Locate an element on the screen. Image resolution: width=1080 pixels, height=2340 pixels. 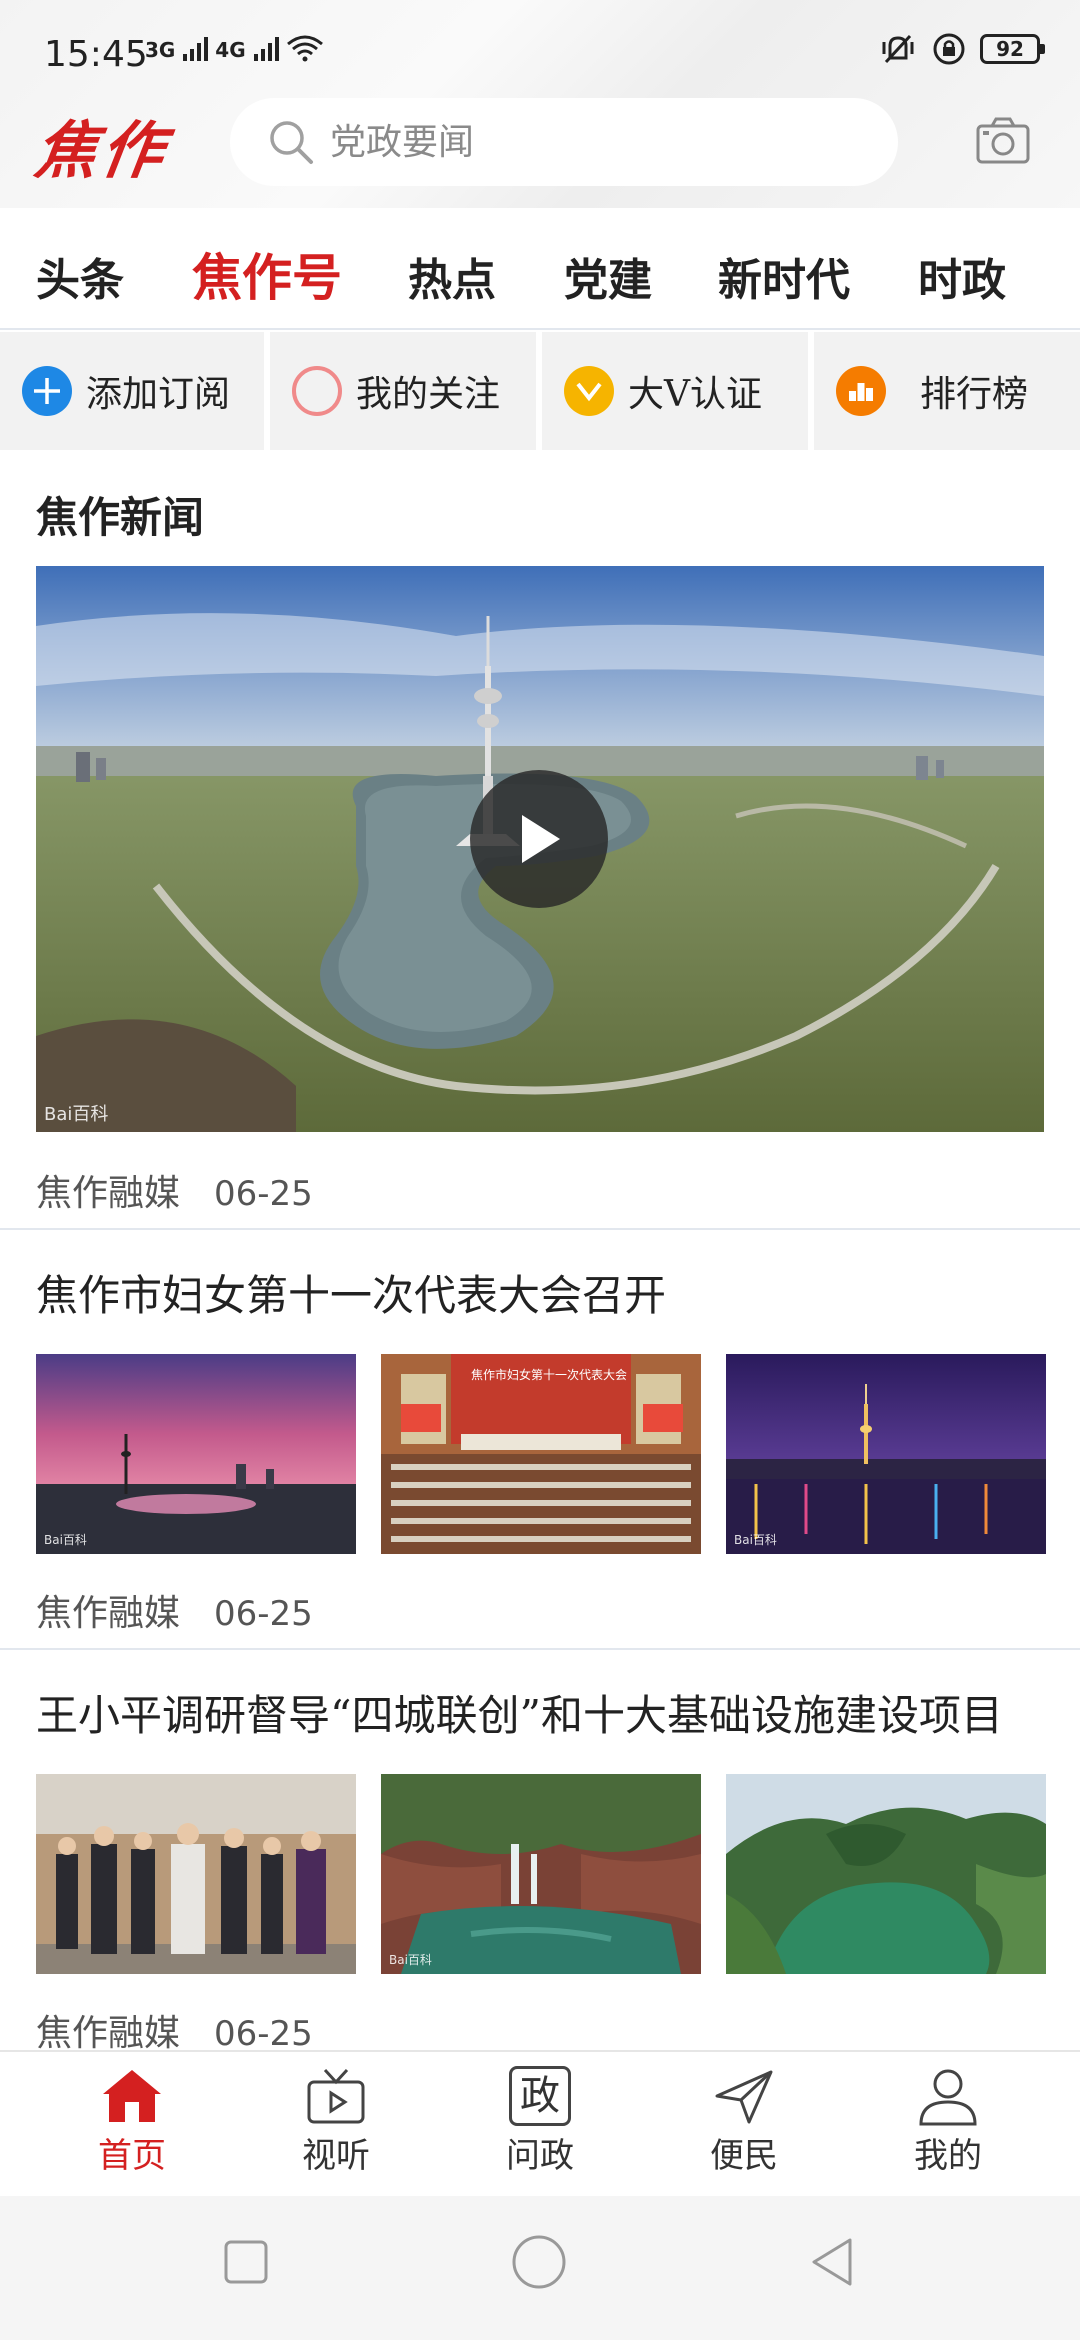
back-icon is located at coordinates (832, 2262).